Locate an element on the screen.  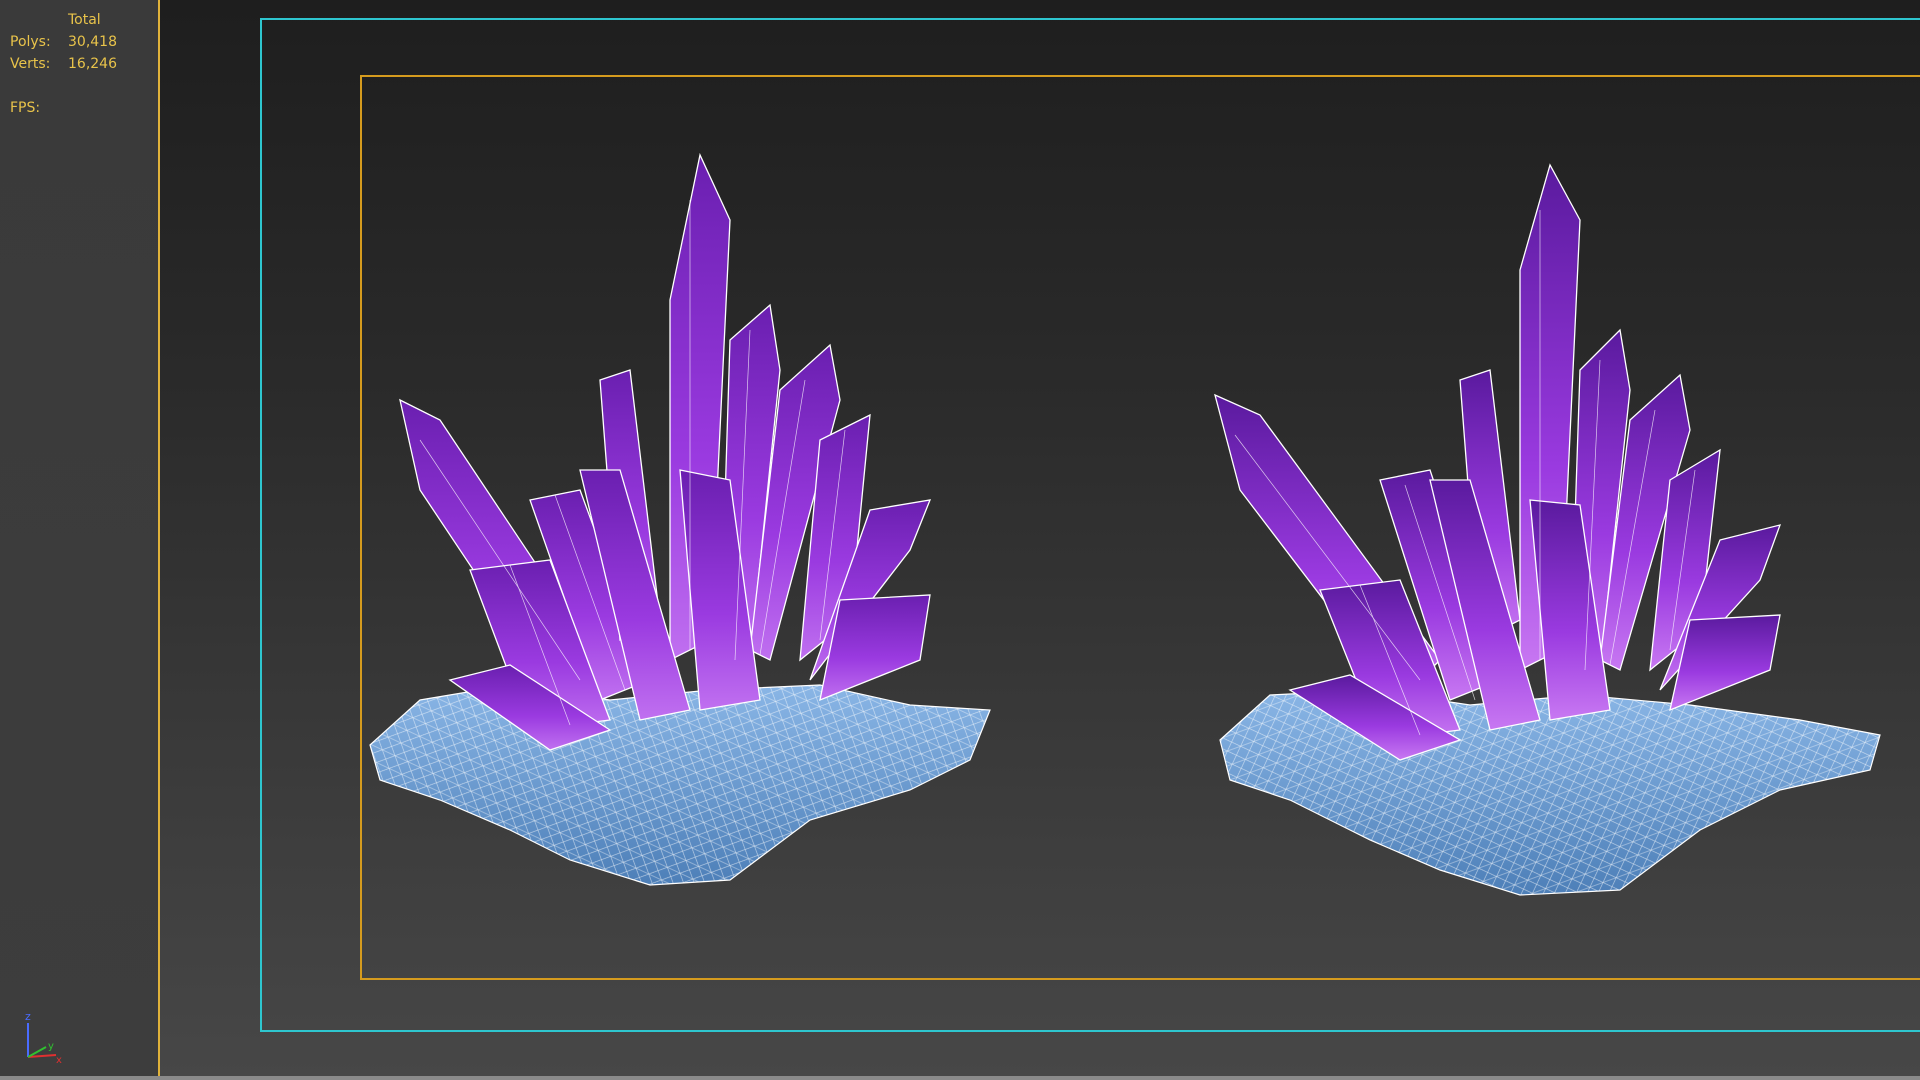
statistics-overlay: Total Polys: 30,418 Verts: 16,246 FPS: is located at coordinates (63, 64).